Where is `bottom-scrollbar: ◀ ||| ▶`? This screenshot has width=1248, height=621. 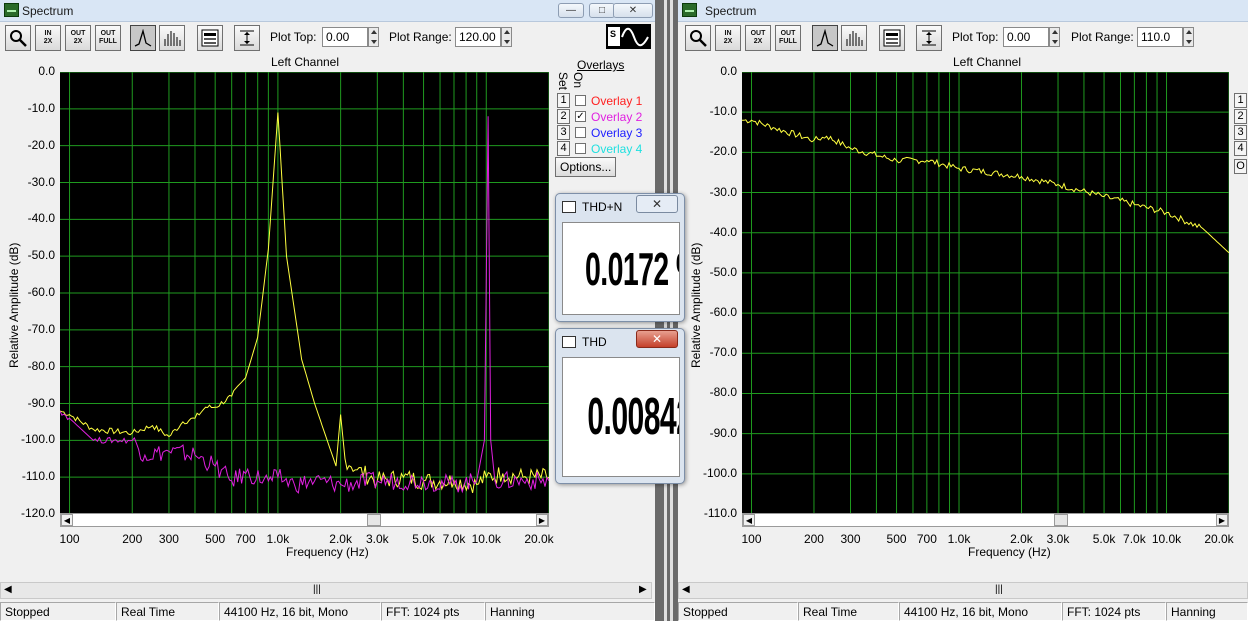 bottom-scrollbar: ◀ ||| ▶ is located at coordinates (326, 590).